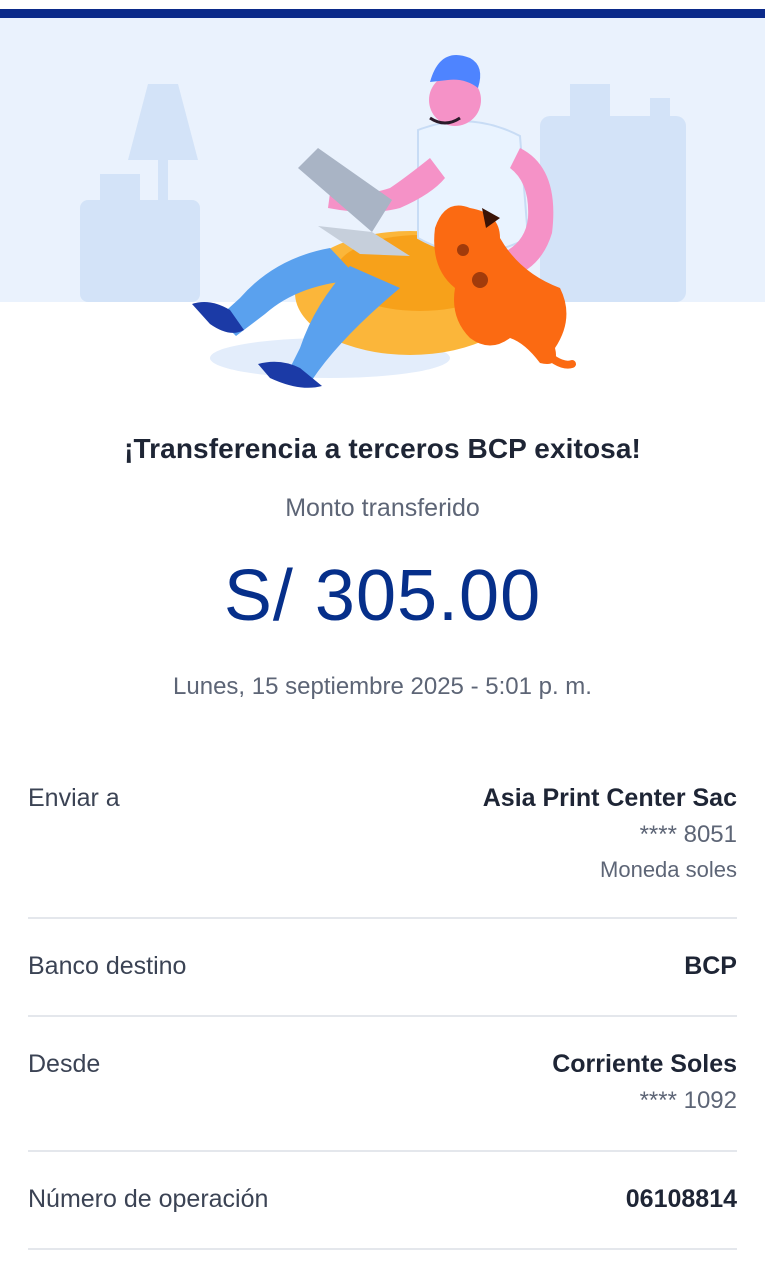 The image size is (765, 1280). Describe the element at coordinates (382, 1205) in the screenshot. I see `detail-row-operation-number: Número de operación 06108814` at that location.